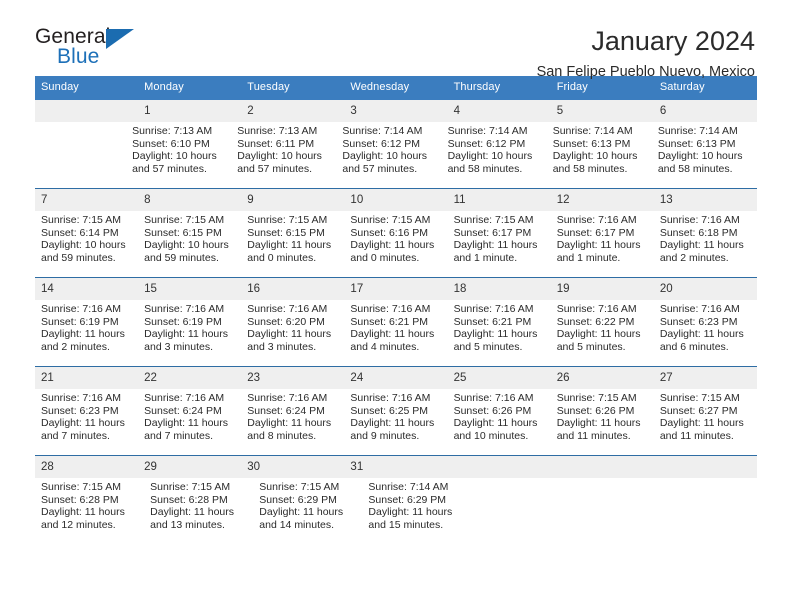 Image resolution: width=792 pixels, height=612 pixels. I want to click on day-number-8: 8, so click(189, 200).